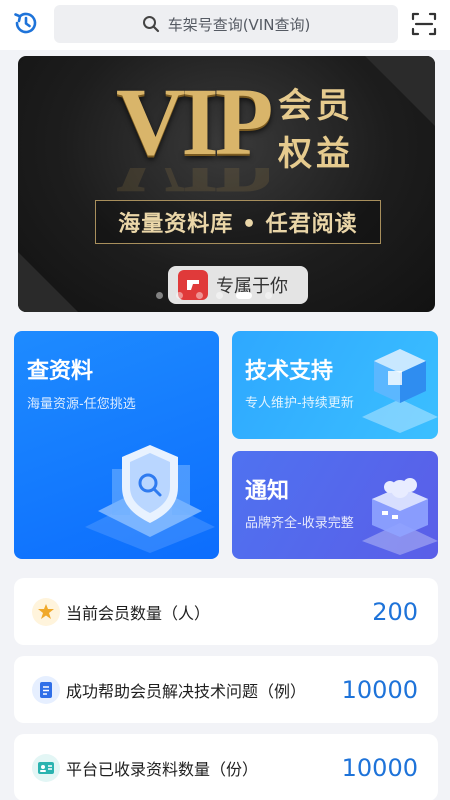 The image size is (450, 800). Describe the element at coordinates (400, 516) in the screenshot. I see `server-icon` at that location.